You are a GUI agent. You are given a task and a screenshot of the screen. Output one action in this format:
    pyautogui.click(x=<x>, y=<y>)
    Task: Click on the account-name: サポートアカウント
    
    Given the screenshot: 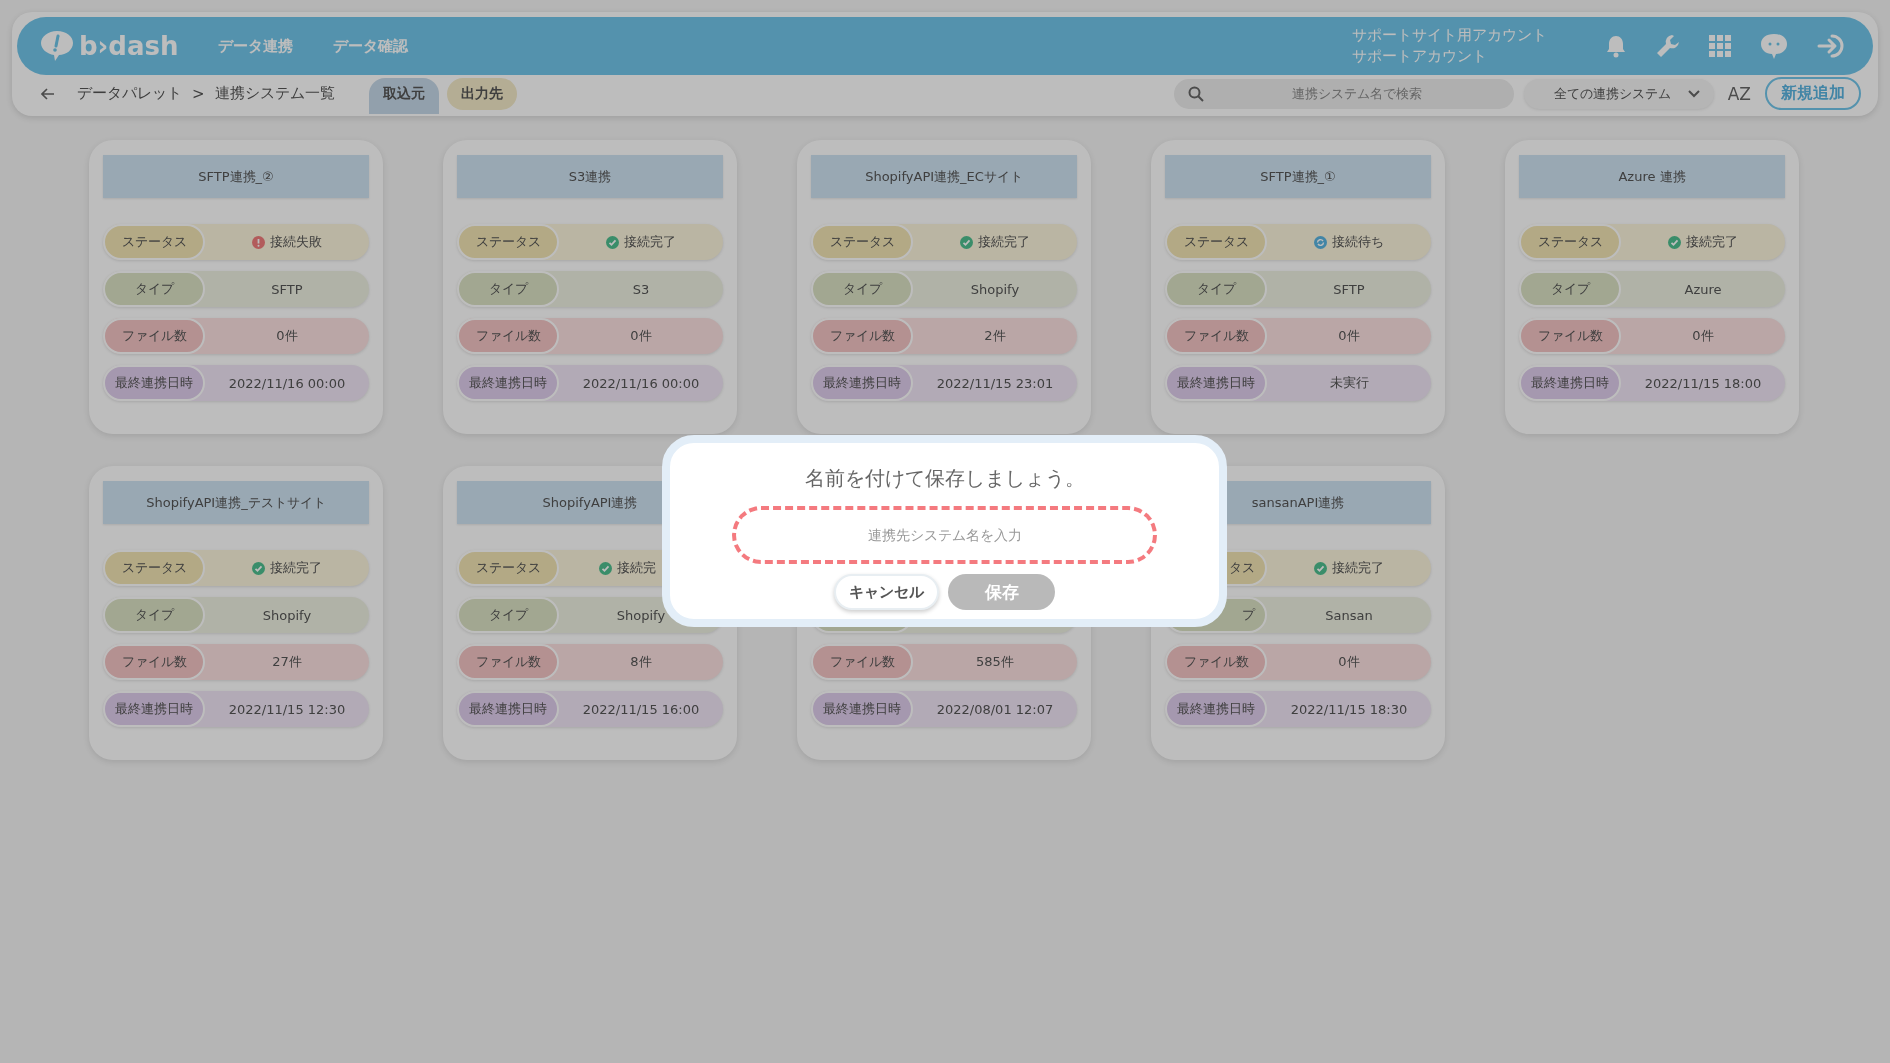 What is the action you would take?
    pyautogui.click(x=1420, y=56)
    